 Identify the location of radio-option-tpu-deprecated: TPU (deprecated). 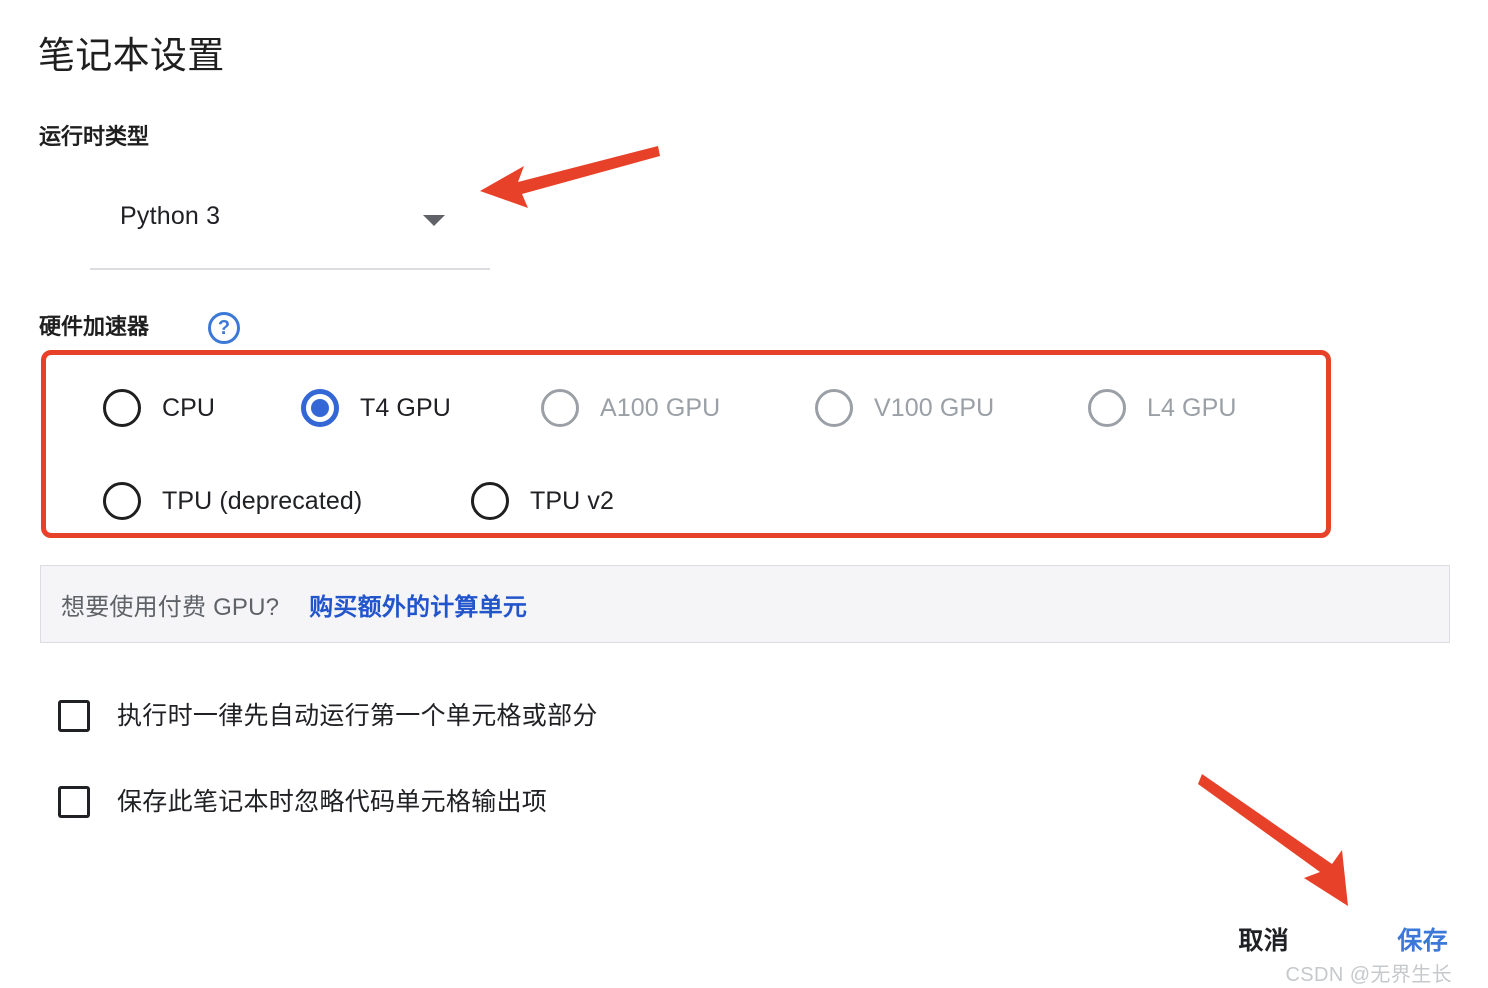
(232, 501).